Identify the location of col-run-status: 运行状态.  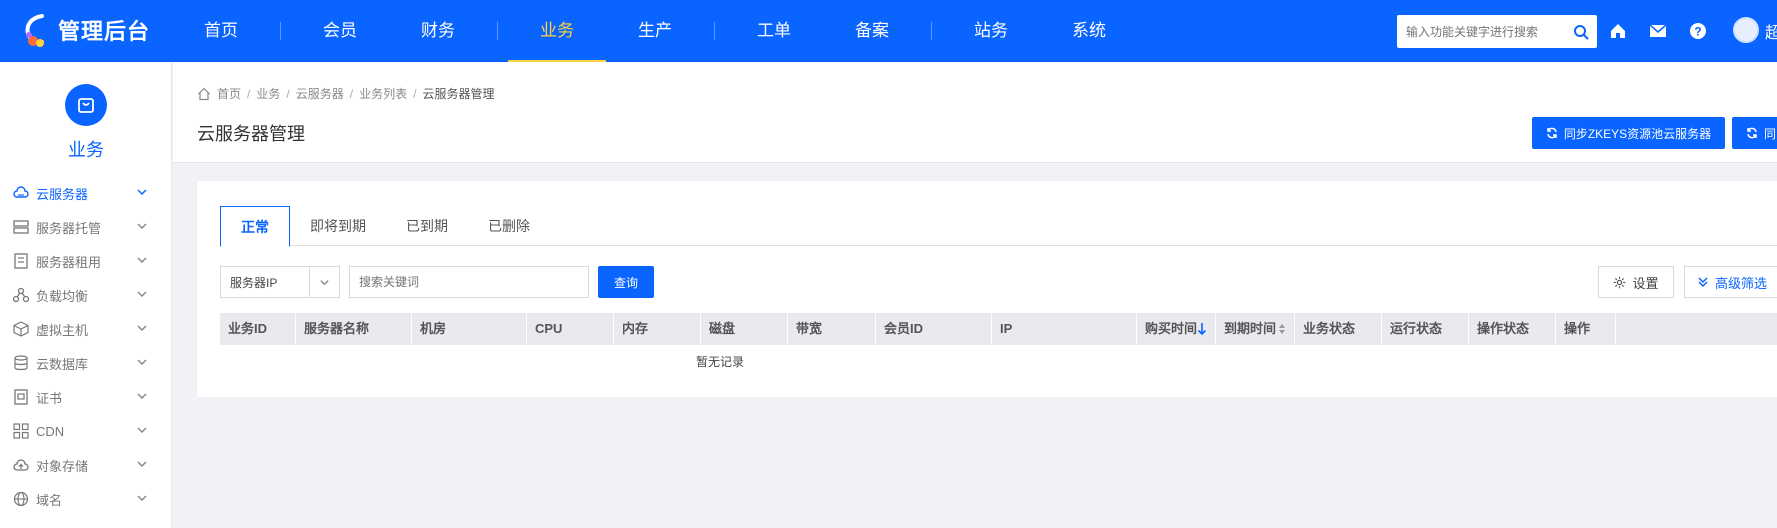
(1425, 329).